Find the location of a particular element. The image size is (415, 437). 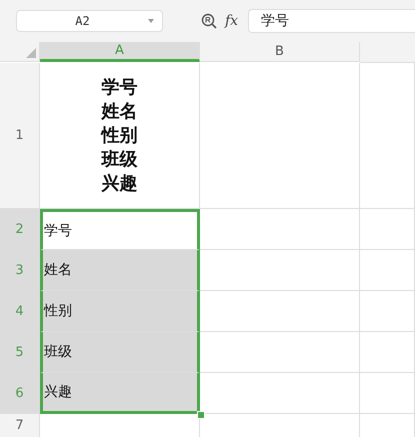

column-header is located at coordinates (387, 52).